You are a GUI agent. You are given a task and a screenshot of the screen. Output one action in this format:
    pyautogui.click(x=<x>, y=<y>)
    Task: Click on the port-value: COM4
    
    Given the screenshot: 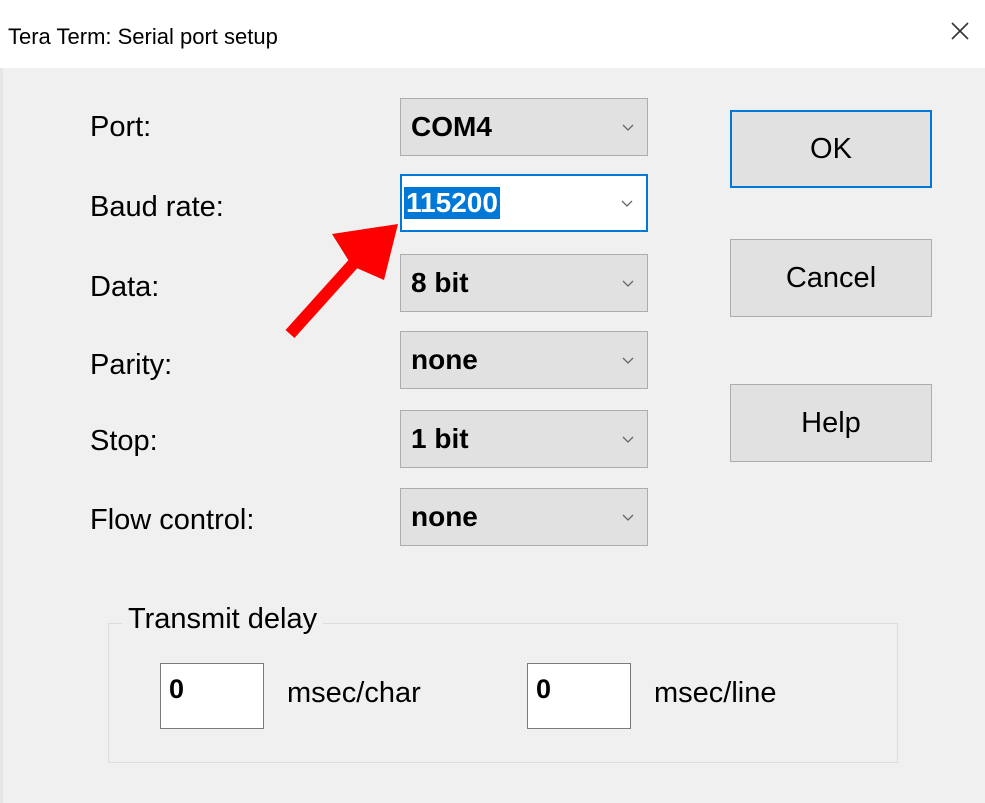 What is the action you would take?
    pyautogui.click(x=451, y=126)
    